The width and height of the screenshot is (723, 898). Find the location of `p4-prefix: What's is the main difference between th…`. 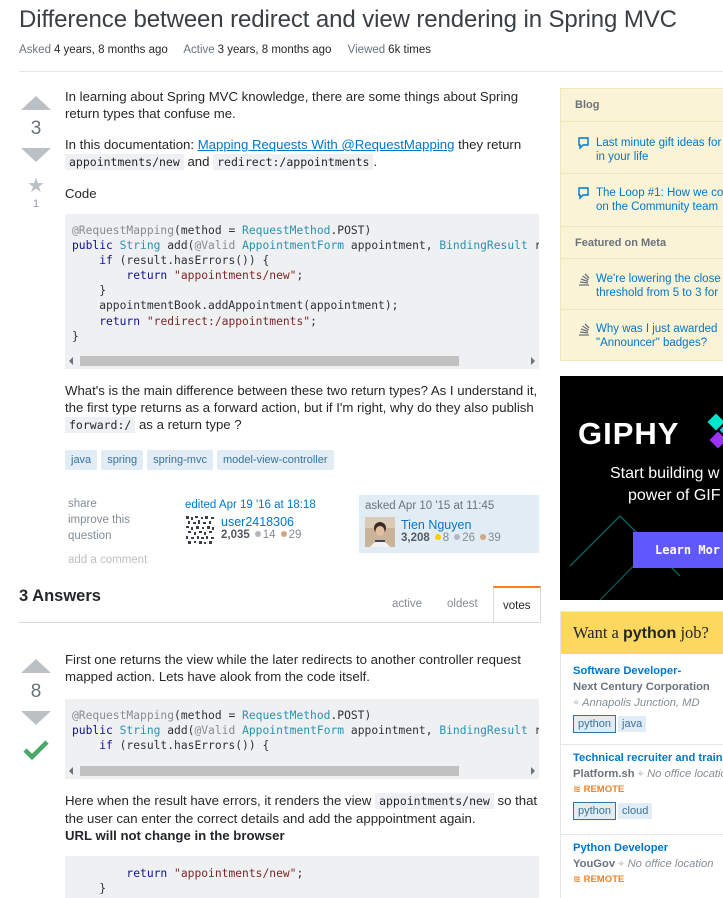

p4-prefix: What's is the main difference between th… is located at coordinates (301, 399).